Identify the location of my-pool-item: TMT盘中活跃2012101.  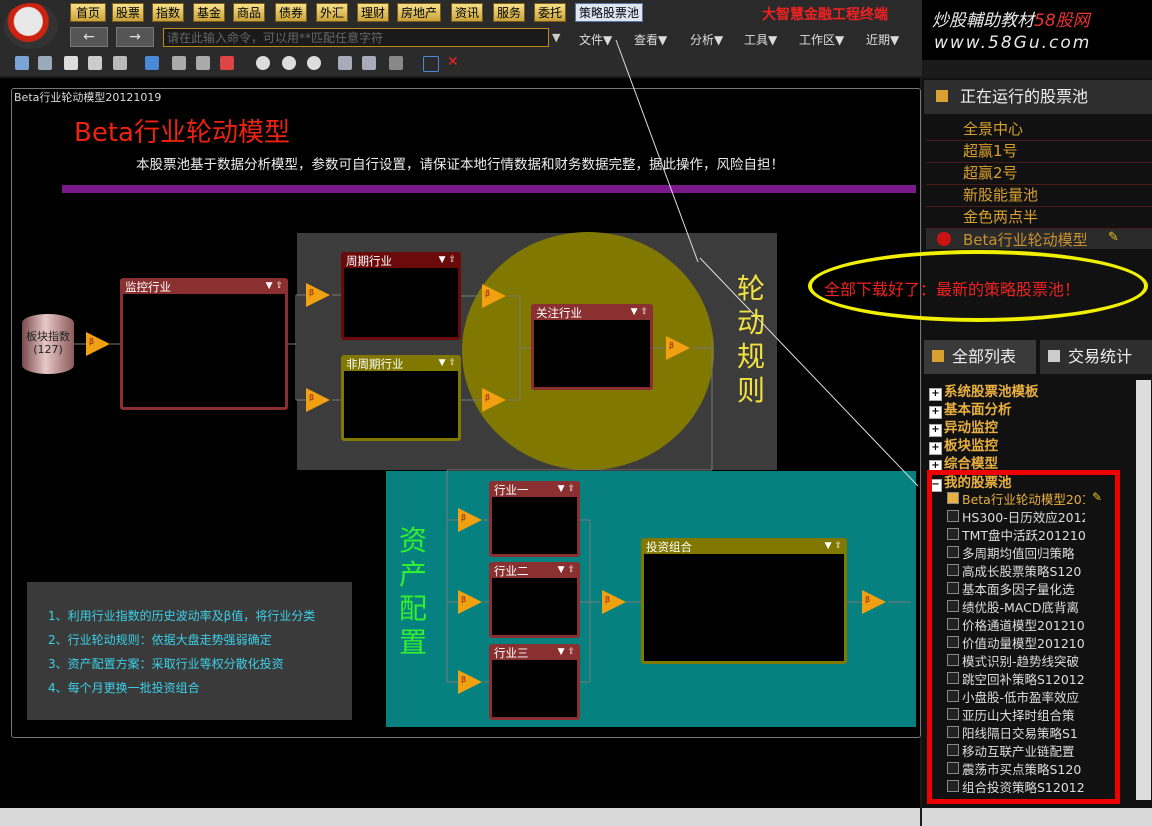
(1016, 534).